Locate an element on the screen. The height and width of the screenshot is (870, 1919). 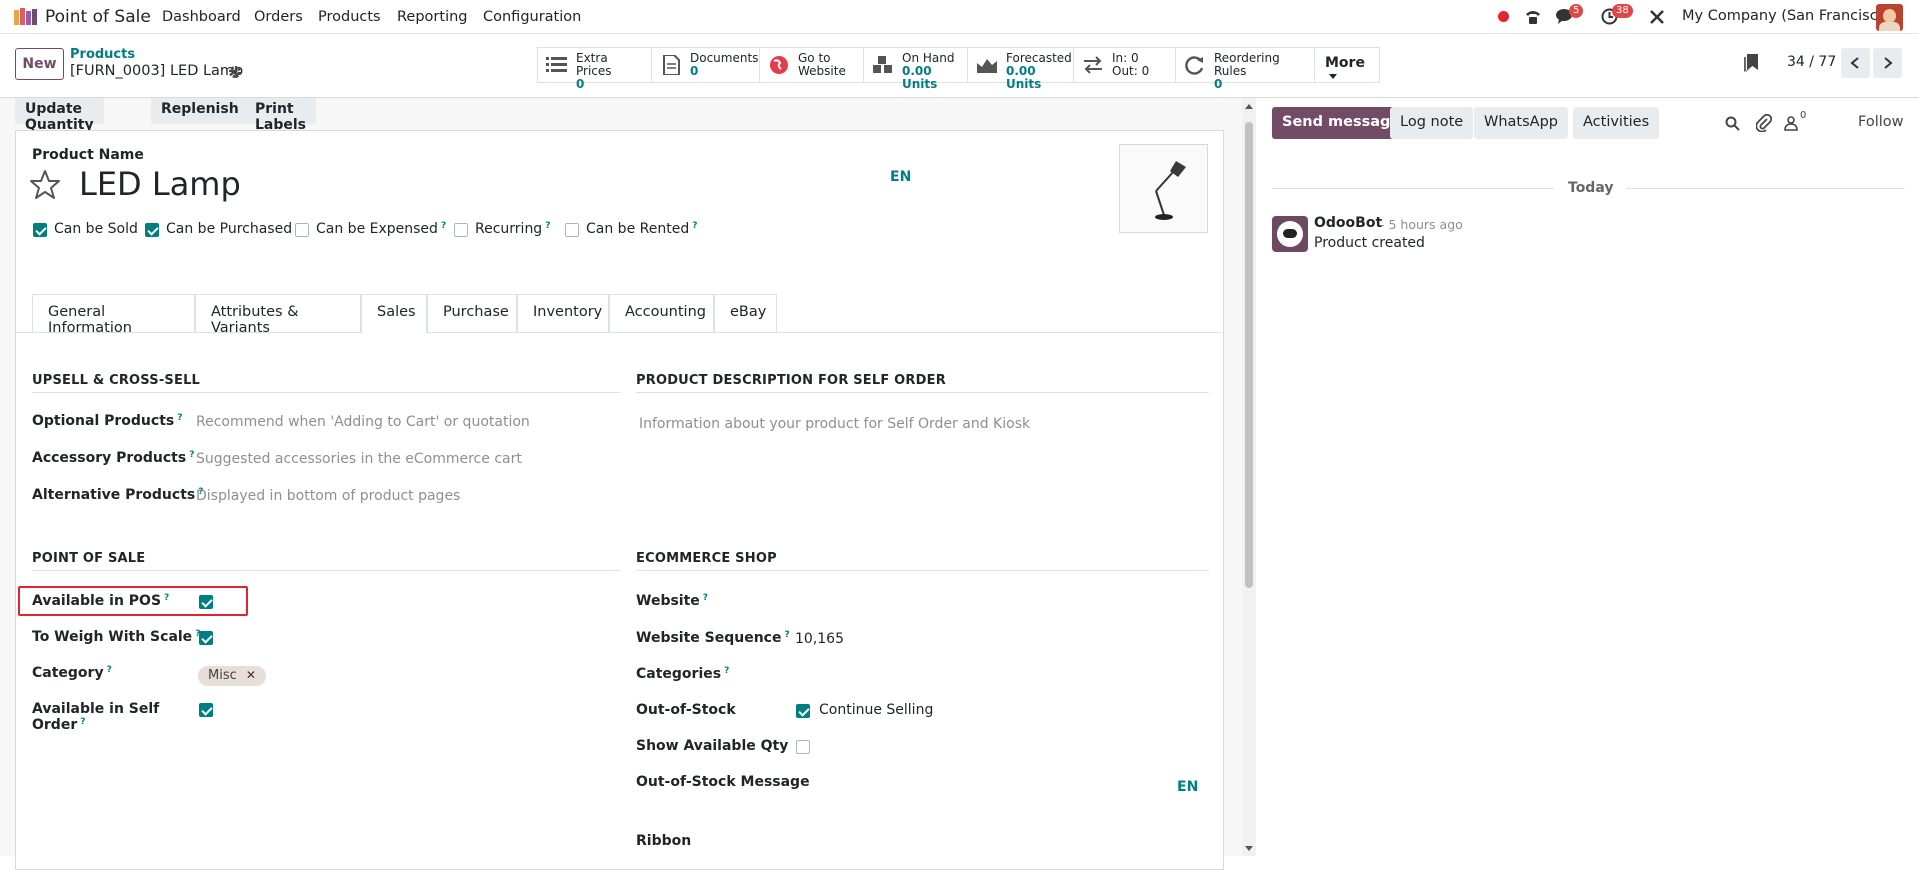
list-icon is located at coordinates (556, 64).